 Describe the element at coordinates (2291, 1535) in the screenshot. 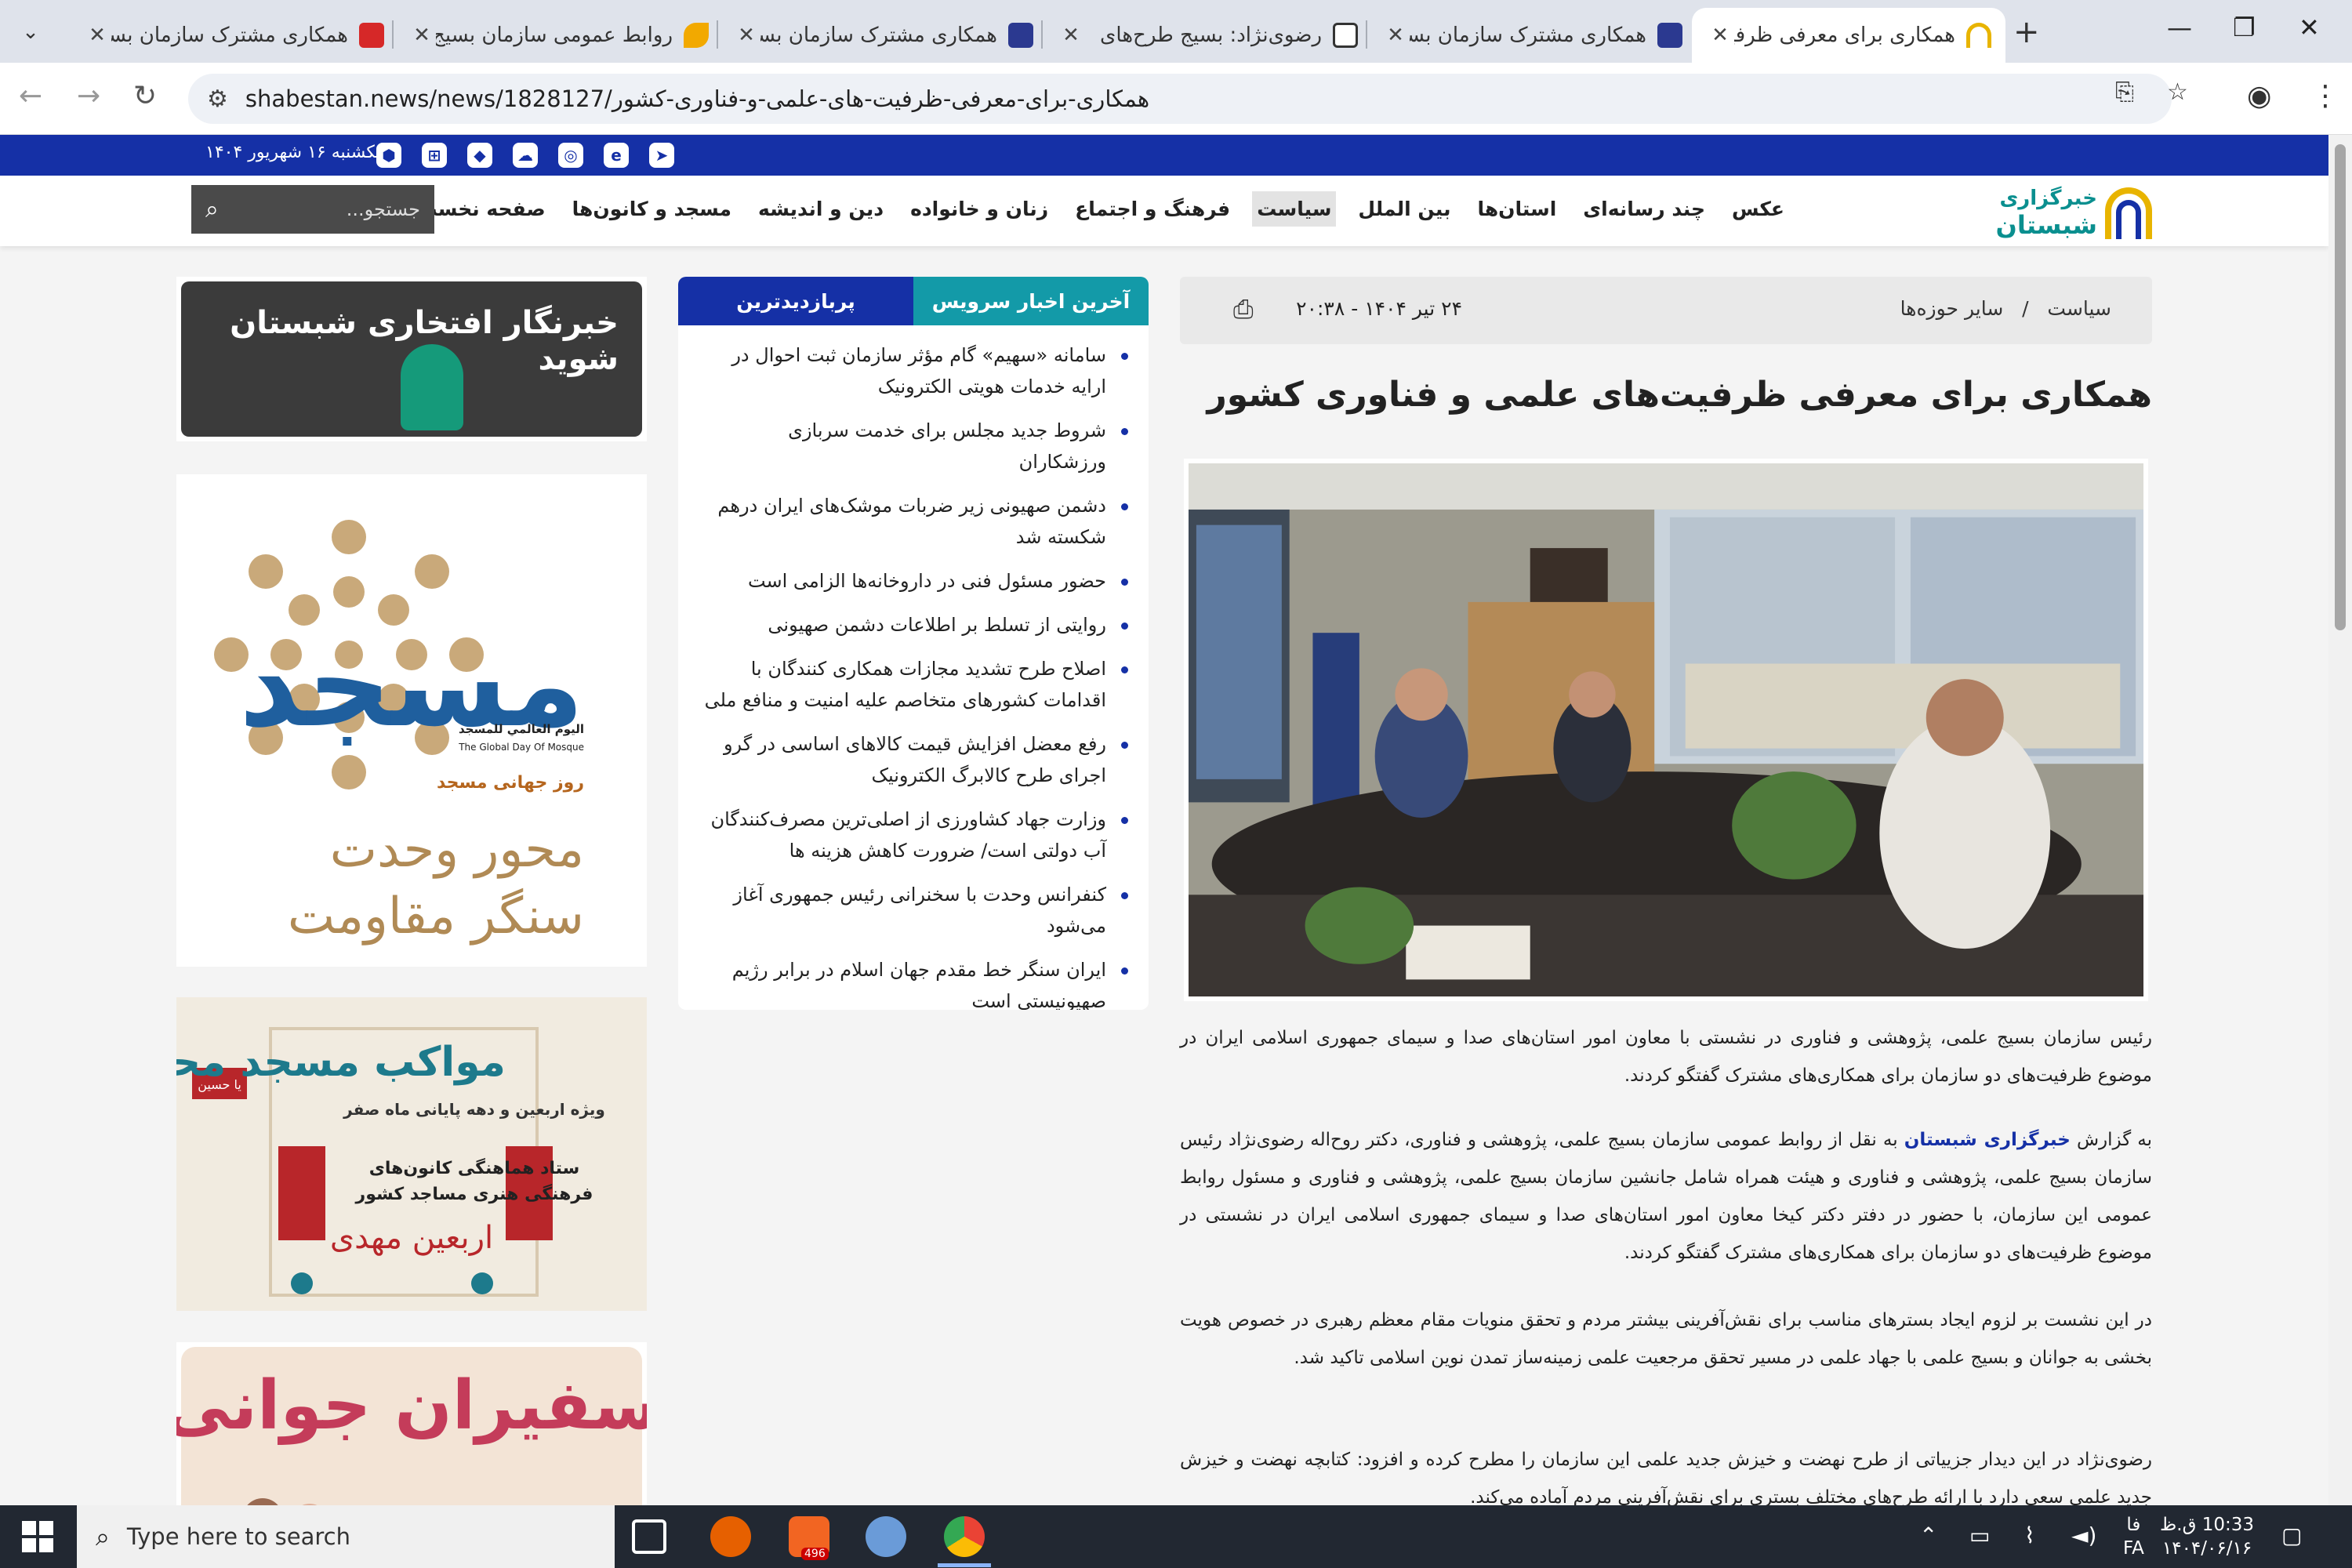

I see `notifications-icon: ▢` at that location.